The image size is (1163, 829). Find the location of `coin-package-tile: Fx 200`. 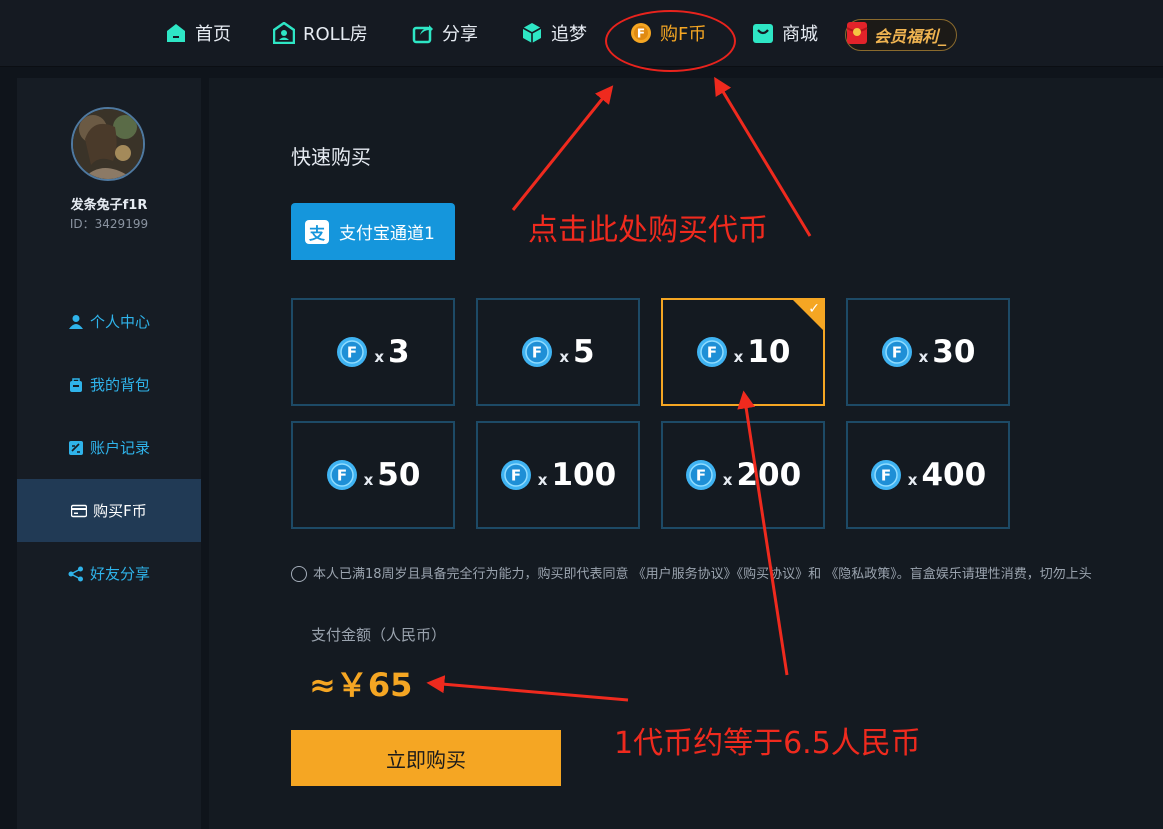

coin-package-tile: Fx 200 is located at coordinates (743, 475).